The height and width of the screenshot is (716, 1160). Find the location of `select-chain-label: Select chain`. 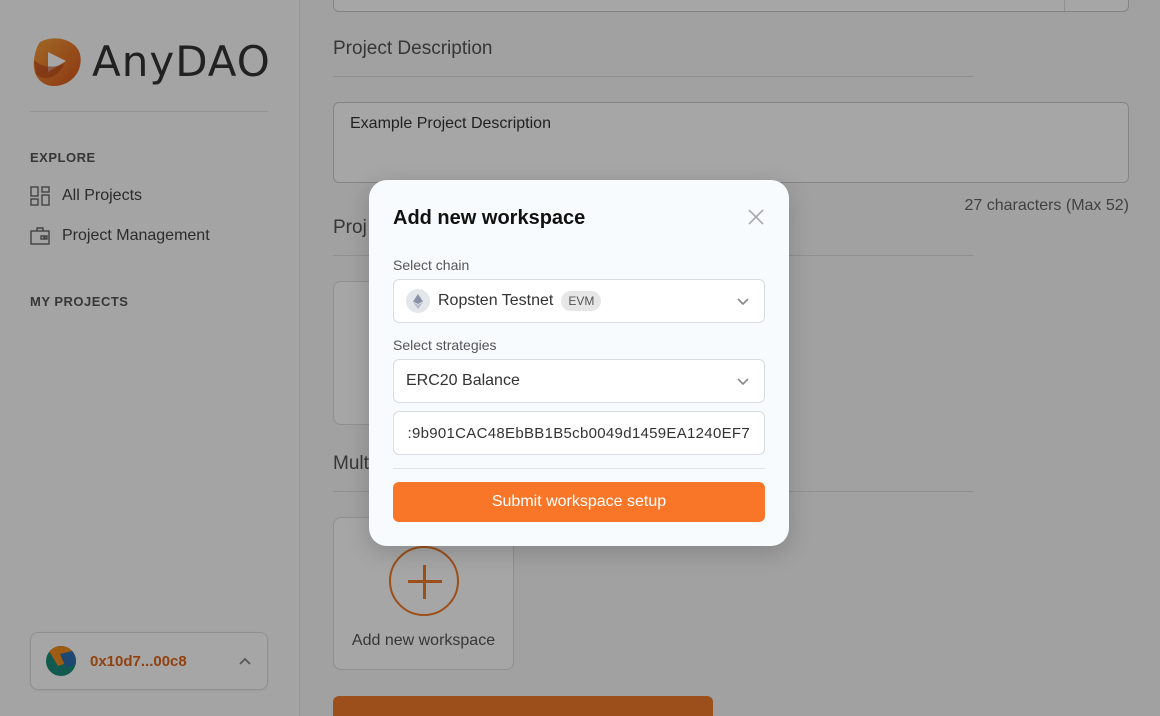

select-chain-label: Select chain is located at coordinates (431, 265).